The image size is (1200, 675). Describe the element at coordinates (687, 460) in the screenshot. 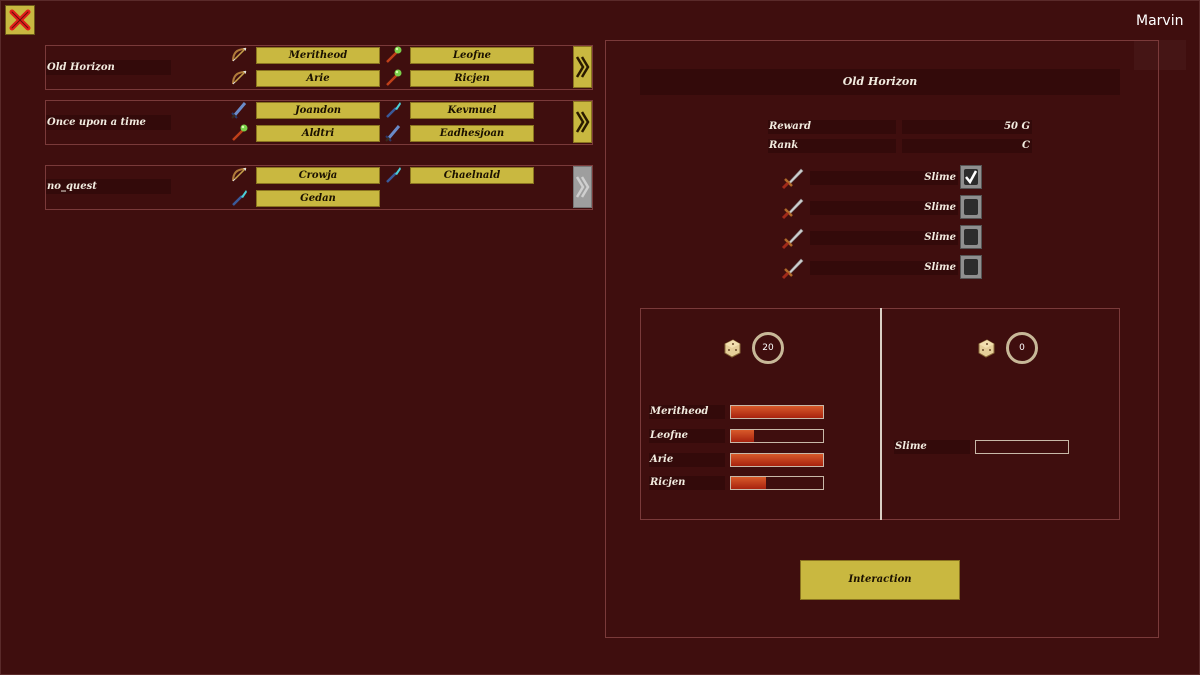

I see `hp-label: Arie` at that location.